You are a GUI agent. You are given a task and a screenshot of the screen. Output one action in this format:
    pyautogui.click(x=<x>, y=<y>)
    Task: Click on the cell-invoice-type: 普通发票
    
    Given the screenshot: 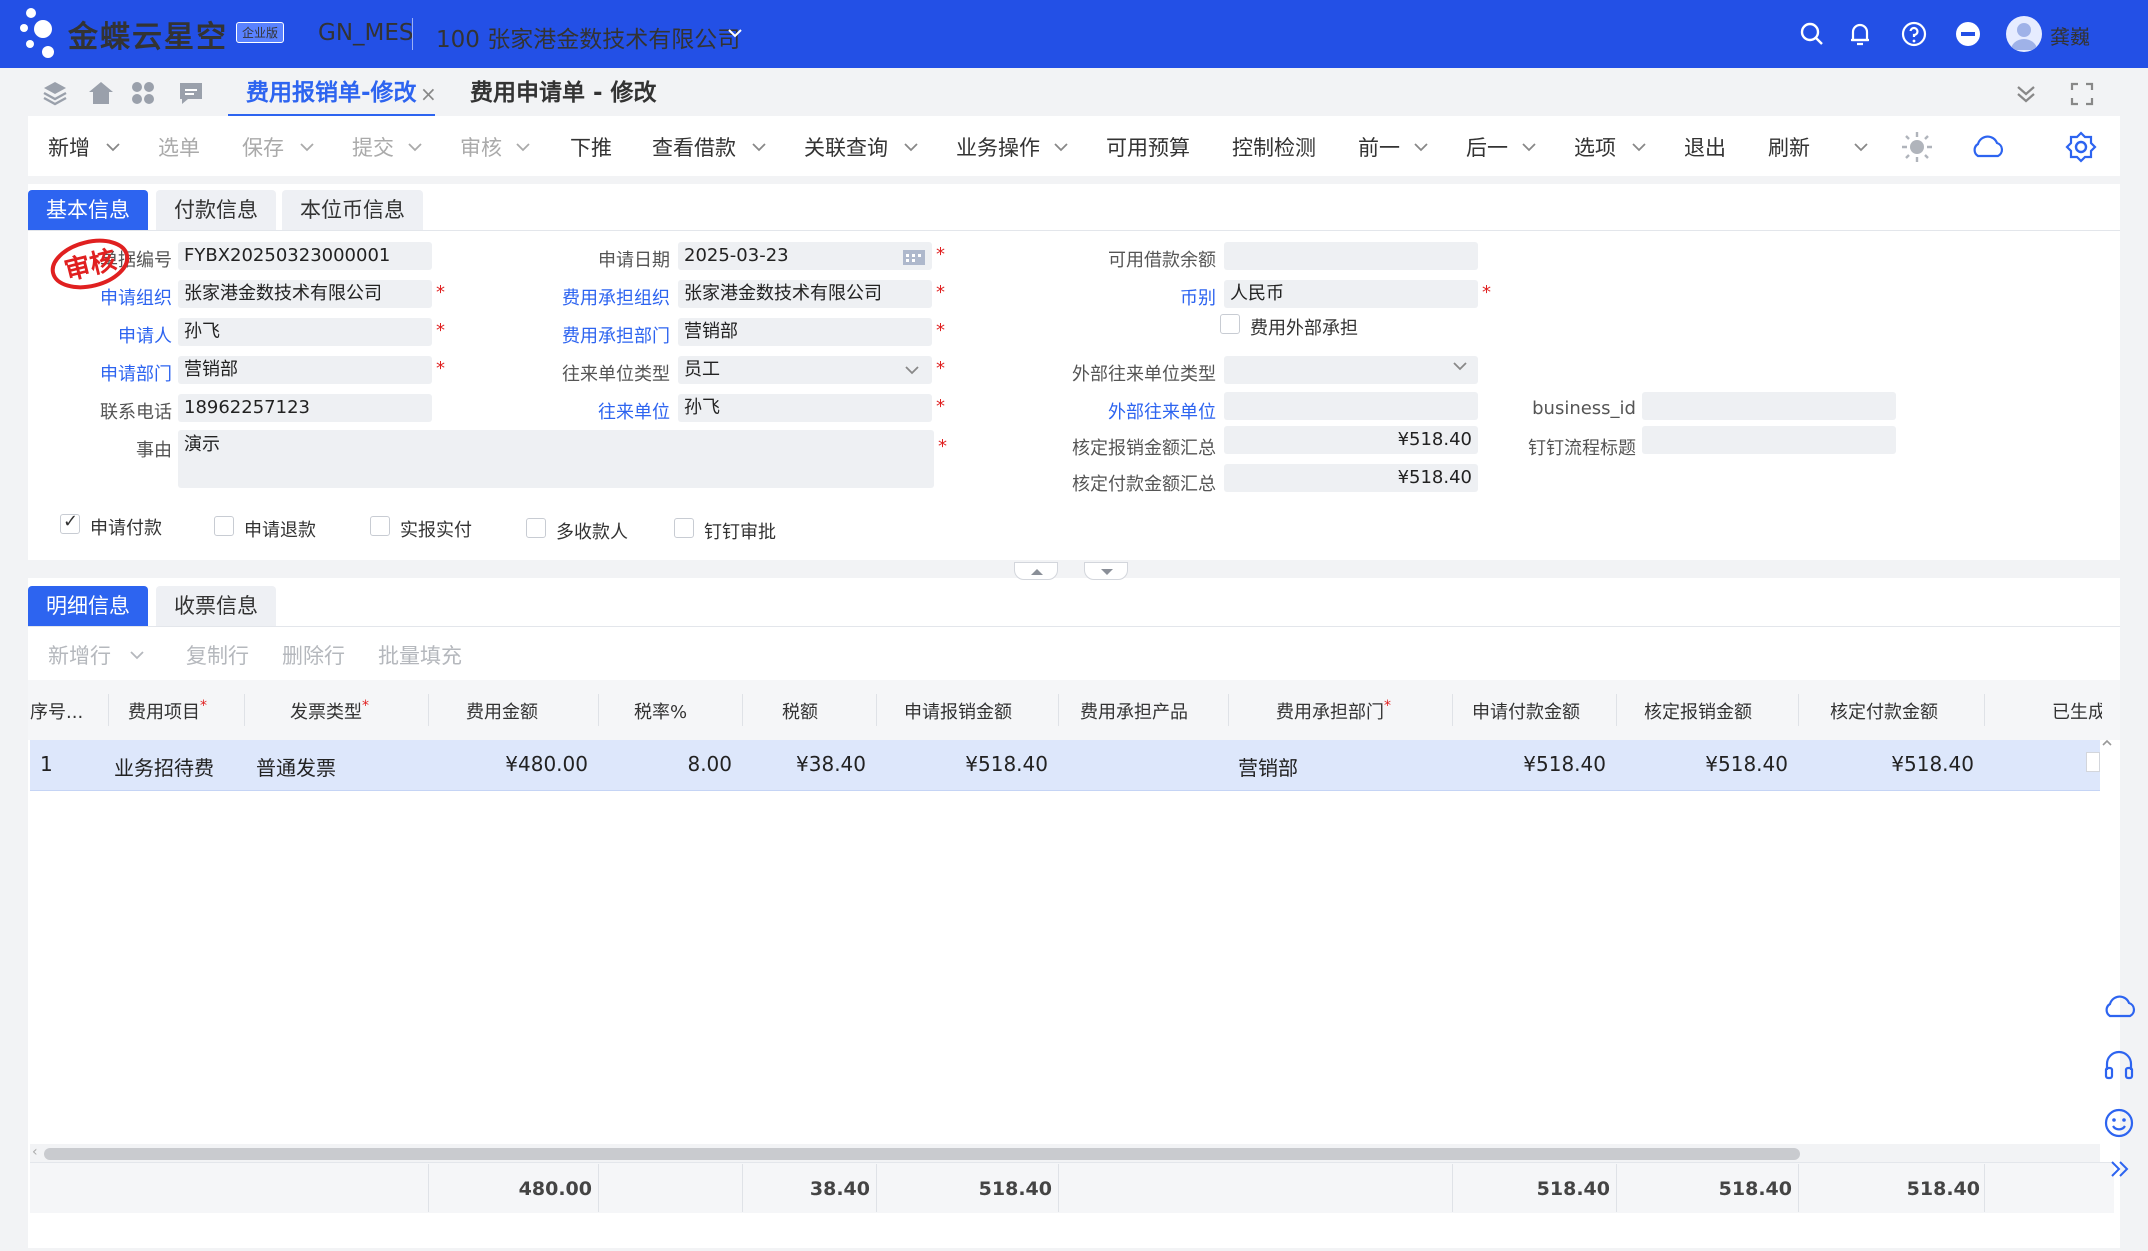 What is the action you would take?
    pyautogui.click(x=296, y=766)
    